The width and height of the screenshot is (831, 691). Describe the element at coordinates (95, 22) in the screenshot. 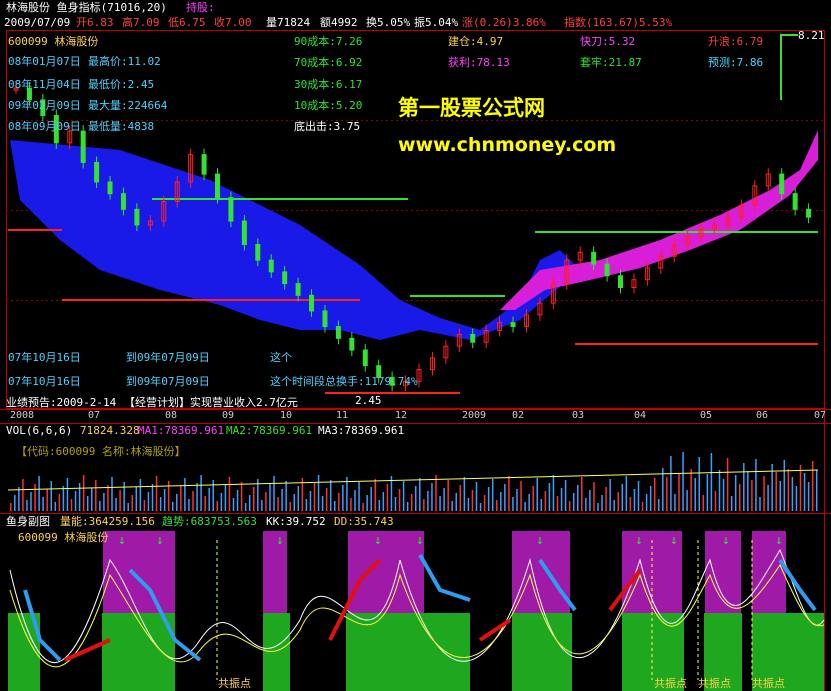

I see `quote-open: 开6.83` at that location.